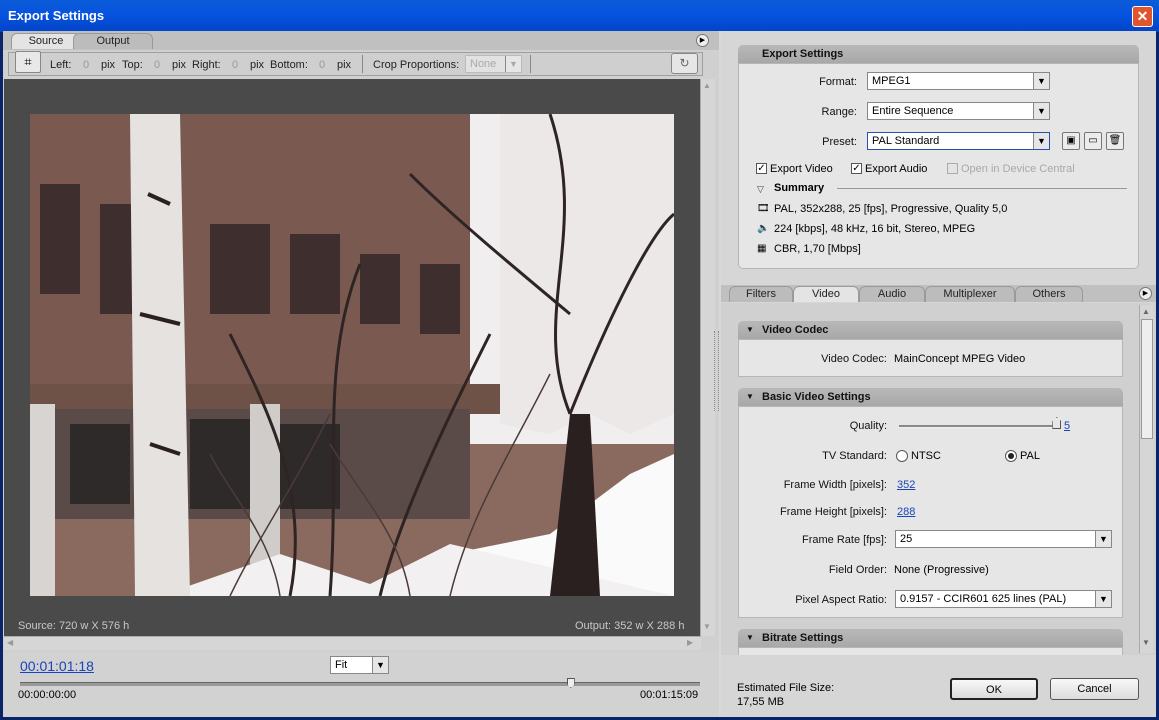  Describe the element at coordinates (235, 65) in the screenshot. I see `crop-right-value: 0` at that location.